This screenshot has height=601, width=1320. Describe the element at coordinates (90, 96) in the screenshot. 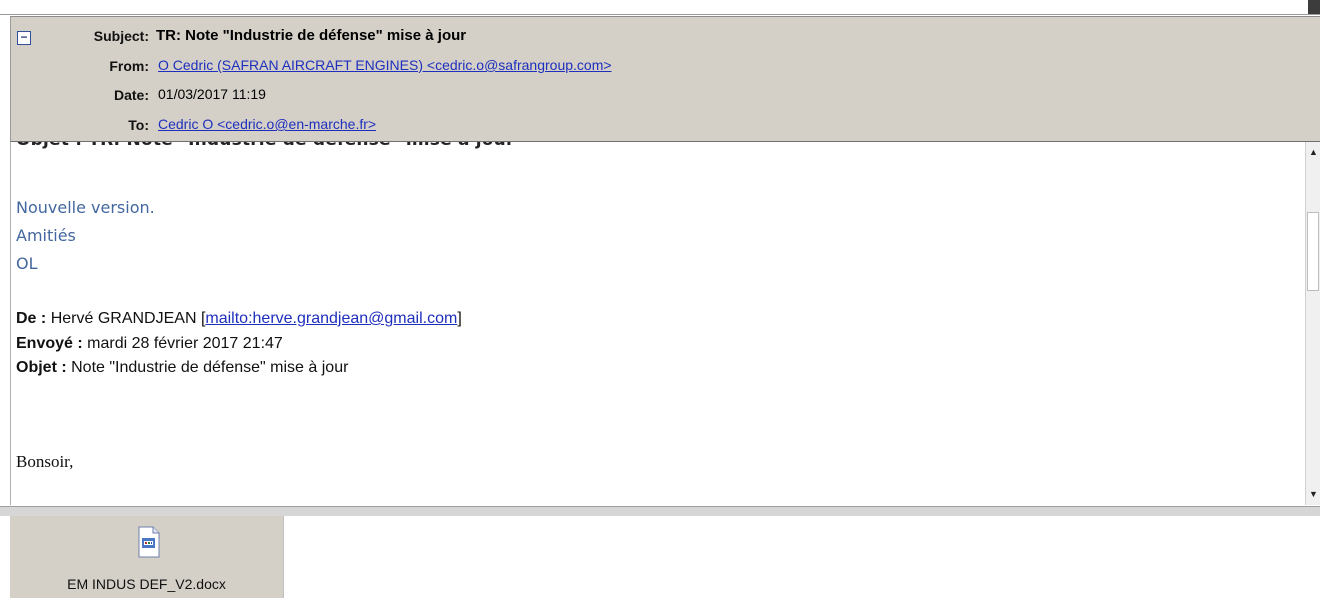

I see `date-row: Date:` at that location.